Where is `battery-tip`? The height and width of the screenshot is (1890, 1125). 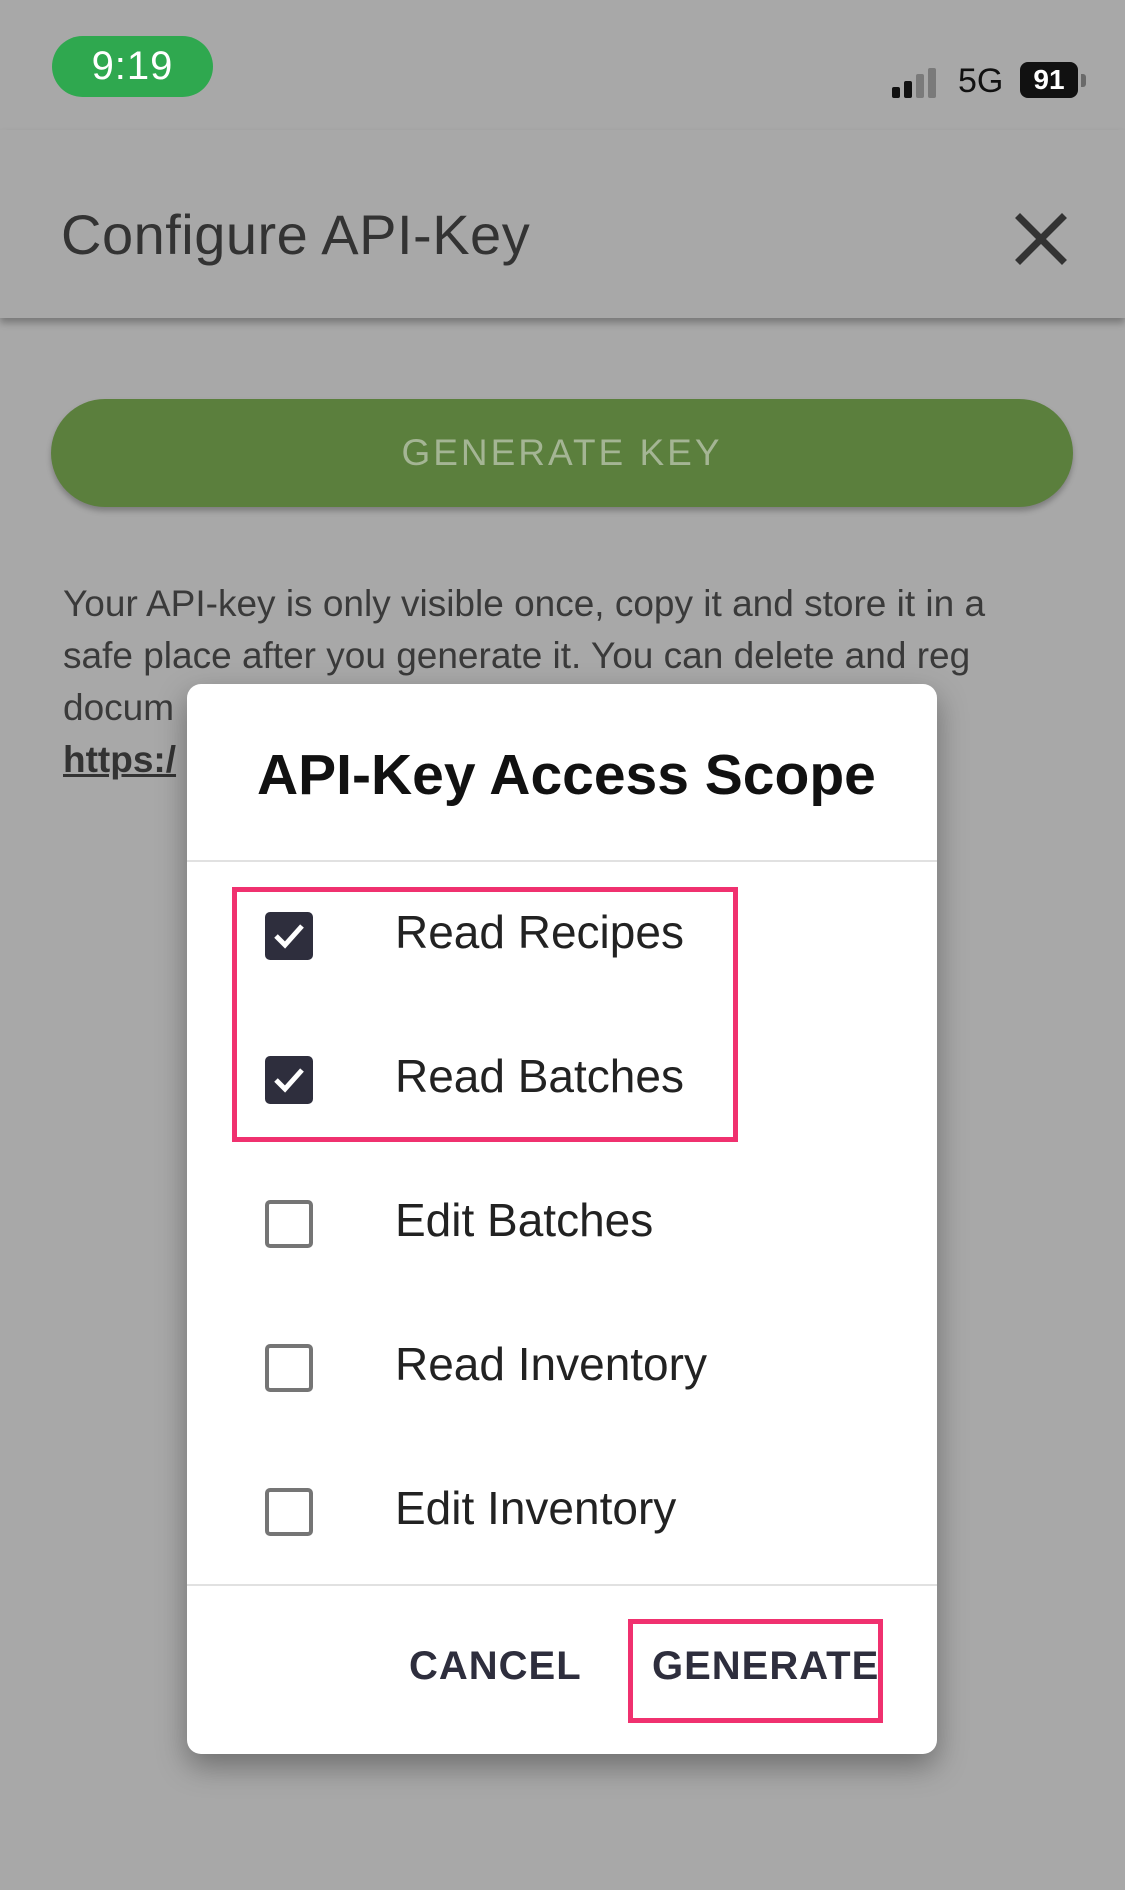
battery-tip is located at coordinates (1083, 80).